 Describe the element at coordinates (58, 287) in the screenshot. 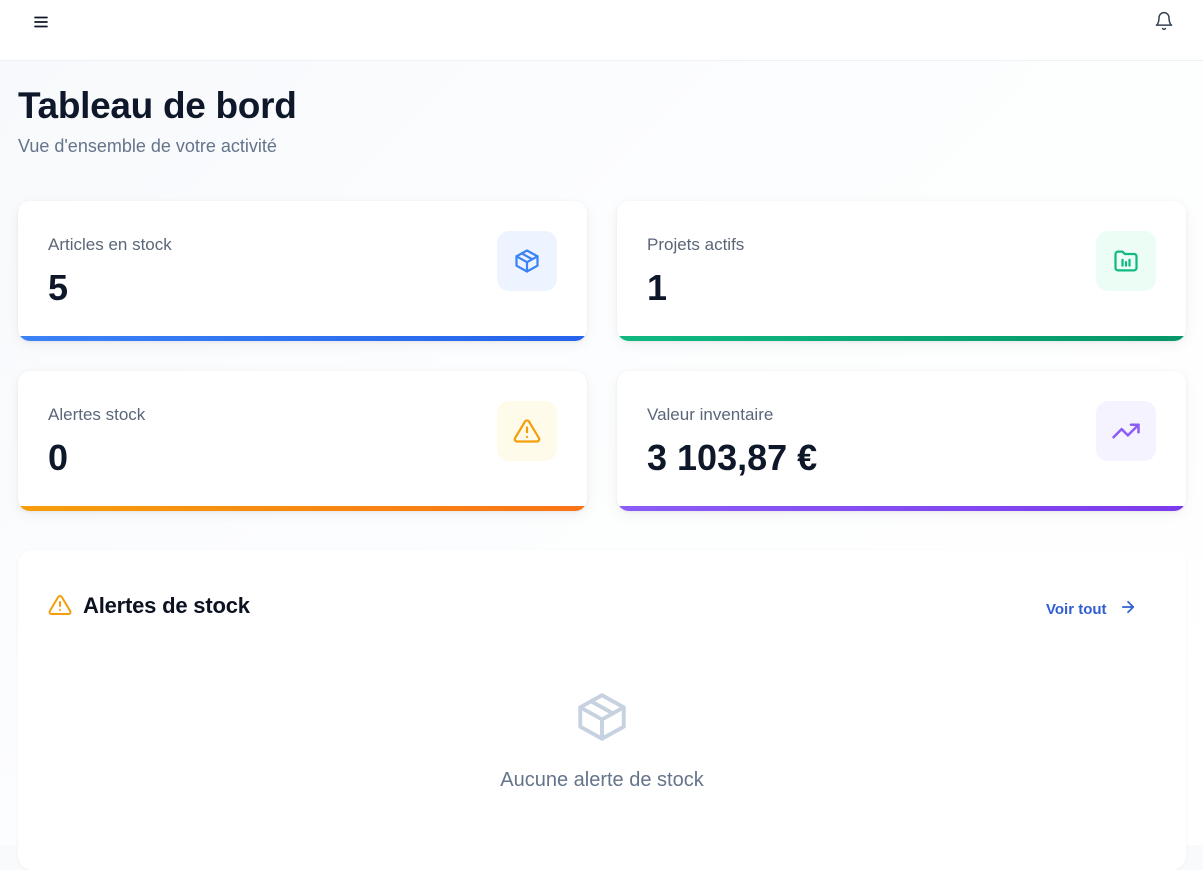

I see `stat-value: 5` at that location.